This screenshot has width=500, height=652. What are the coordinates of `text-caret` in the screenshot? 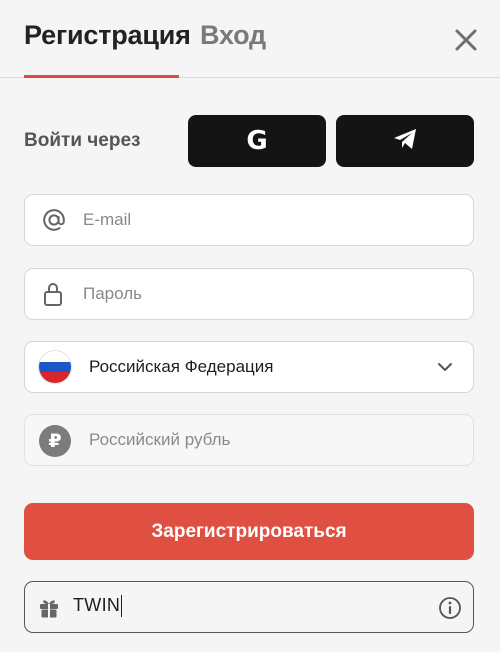 It's located at (122, 606).